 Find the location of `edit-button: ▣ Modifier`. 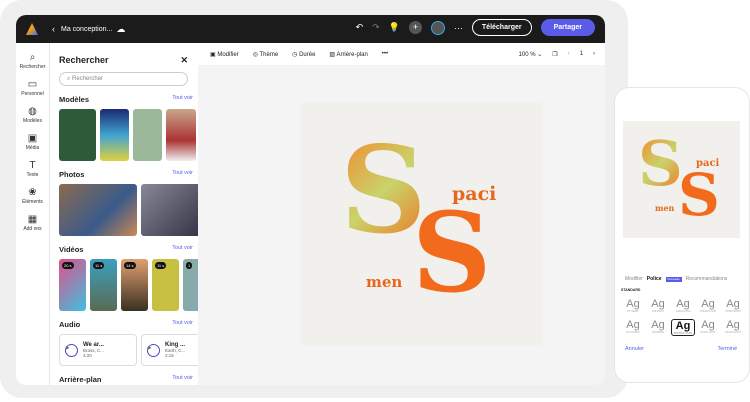

edit-button: ▣ Modifier is located at coordinates (224, 54).